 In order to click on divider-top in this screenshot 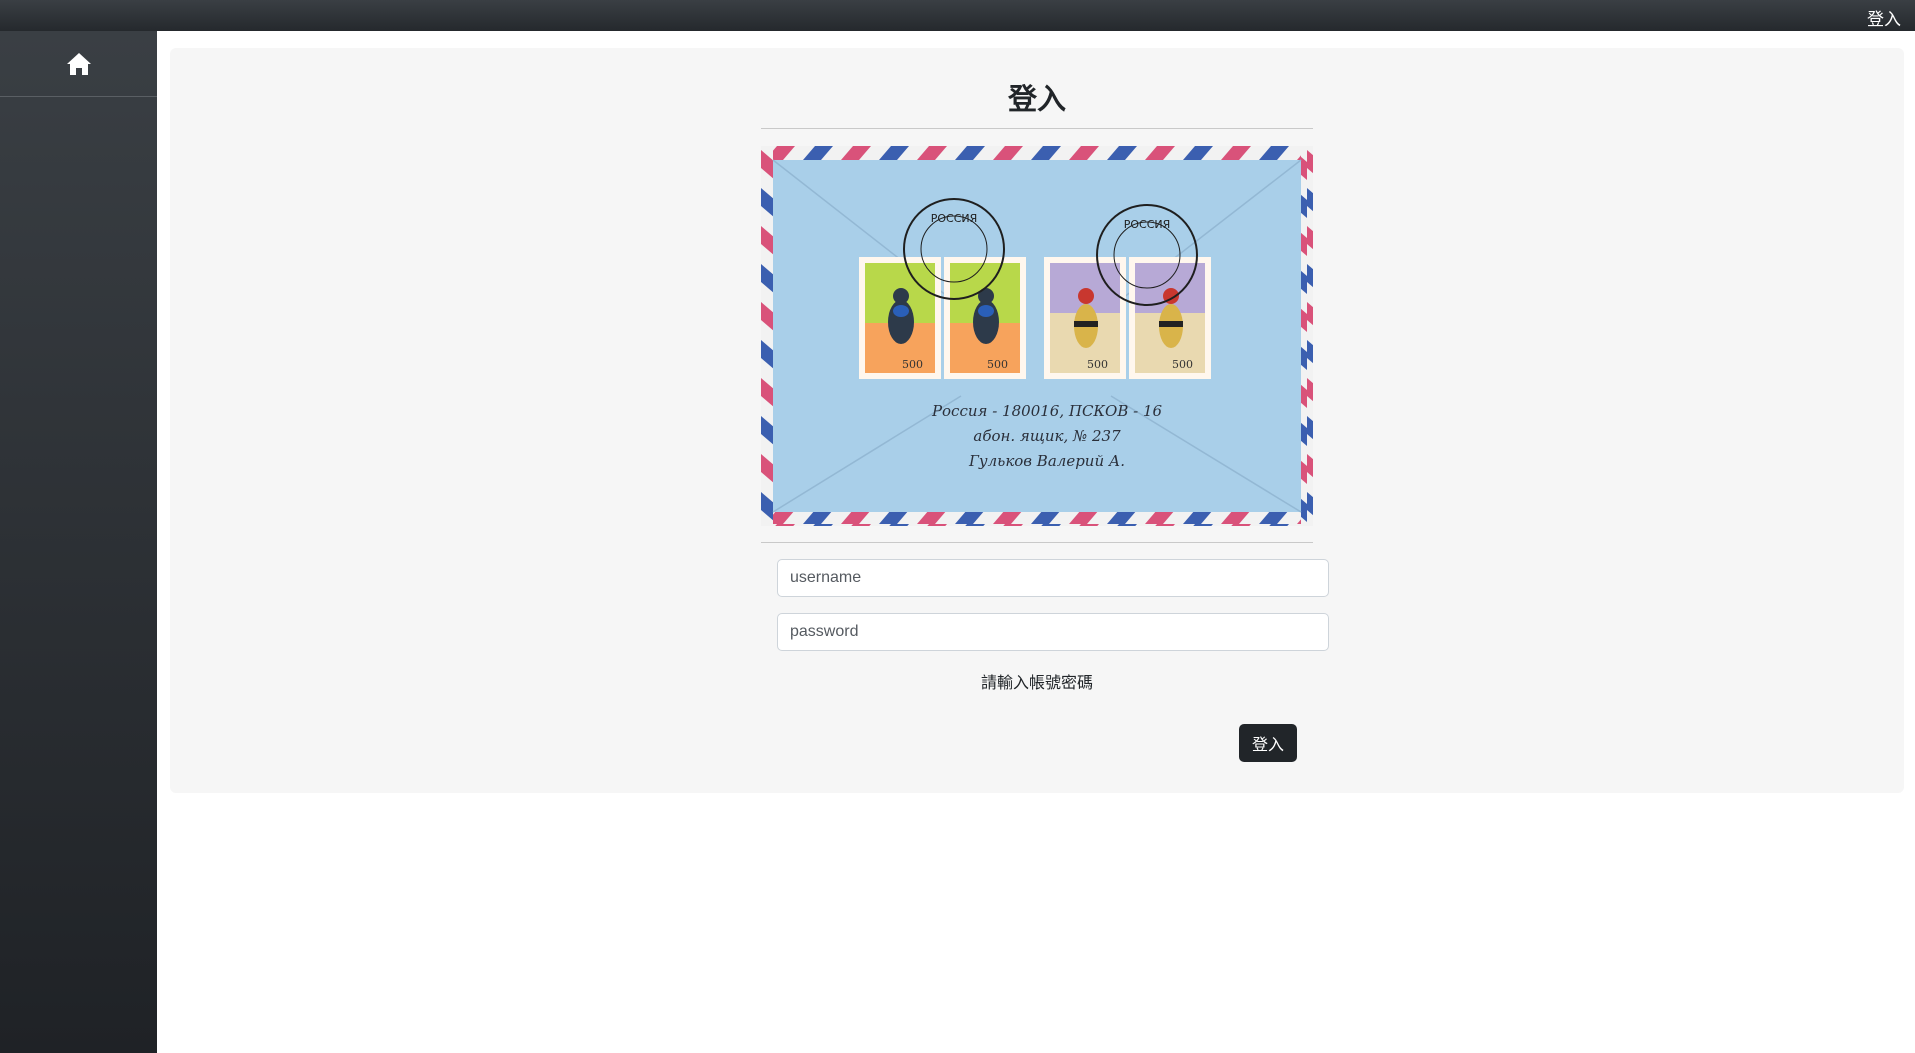, I will do `click(1037, 128)`.